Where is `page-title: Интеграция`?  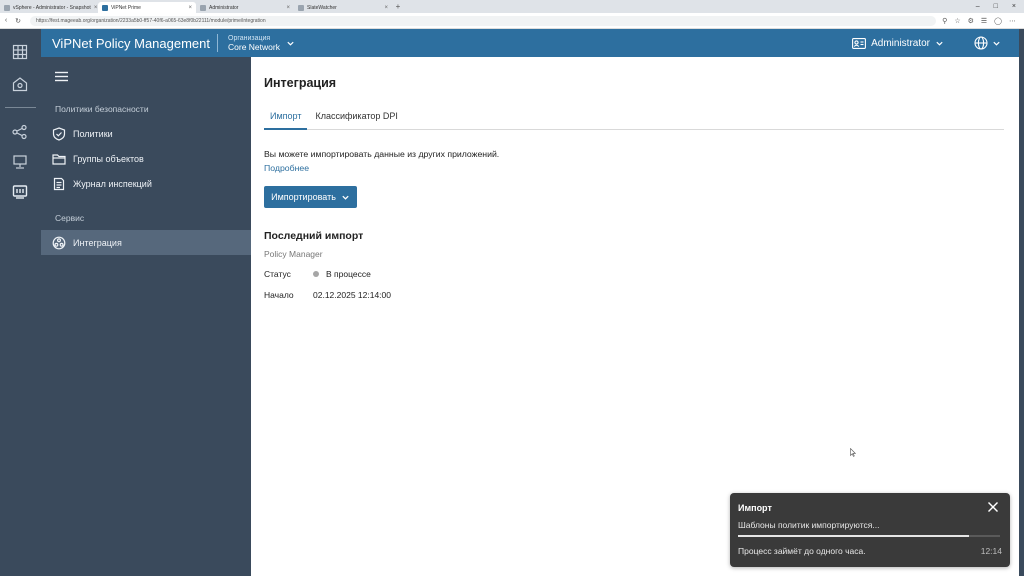 page-title: Интеграция is located at coordinates (300, 83).